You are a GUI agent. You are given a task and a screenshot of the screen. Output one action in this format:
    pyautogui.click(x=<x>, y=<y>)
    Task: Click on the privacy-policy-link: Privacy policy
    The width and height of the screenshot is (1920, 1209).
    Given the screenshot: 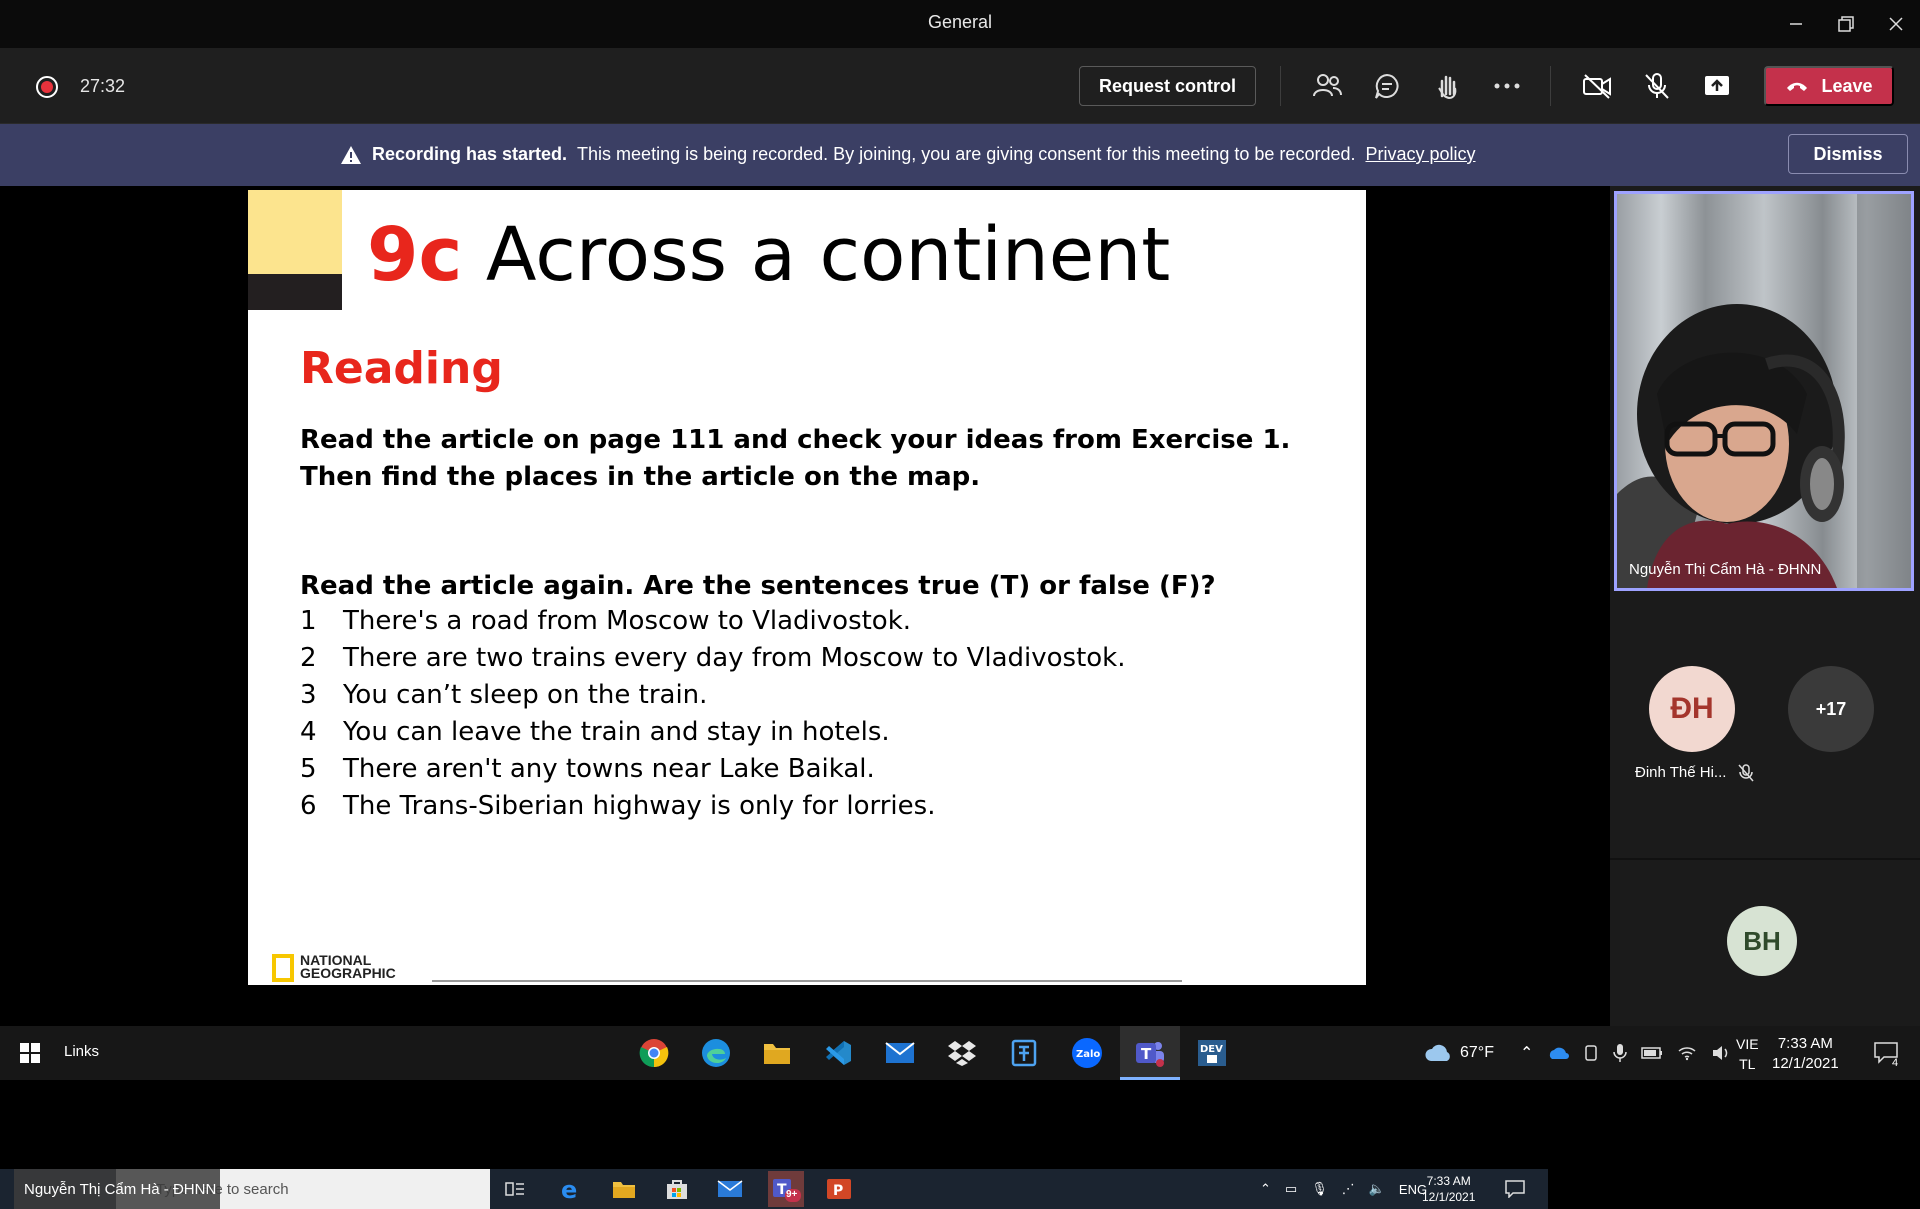 What is the action you would take?
    pyautogui.click(x=1420, y=154)
    